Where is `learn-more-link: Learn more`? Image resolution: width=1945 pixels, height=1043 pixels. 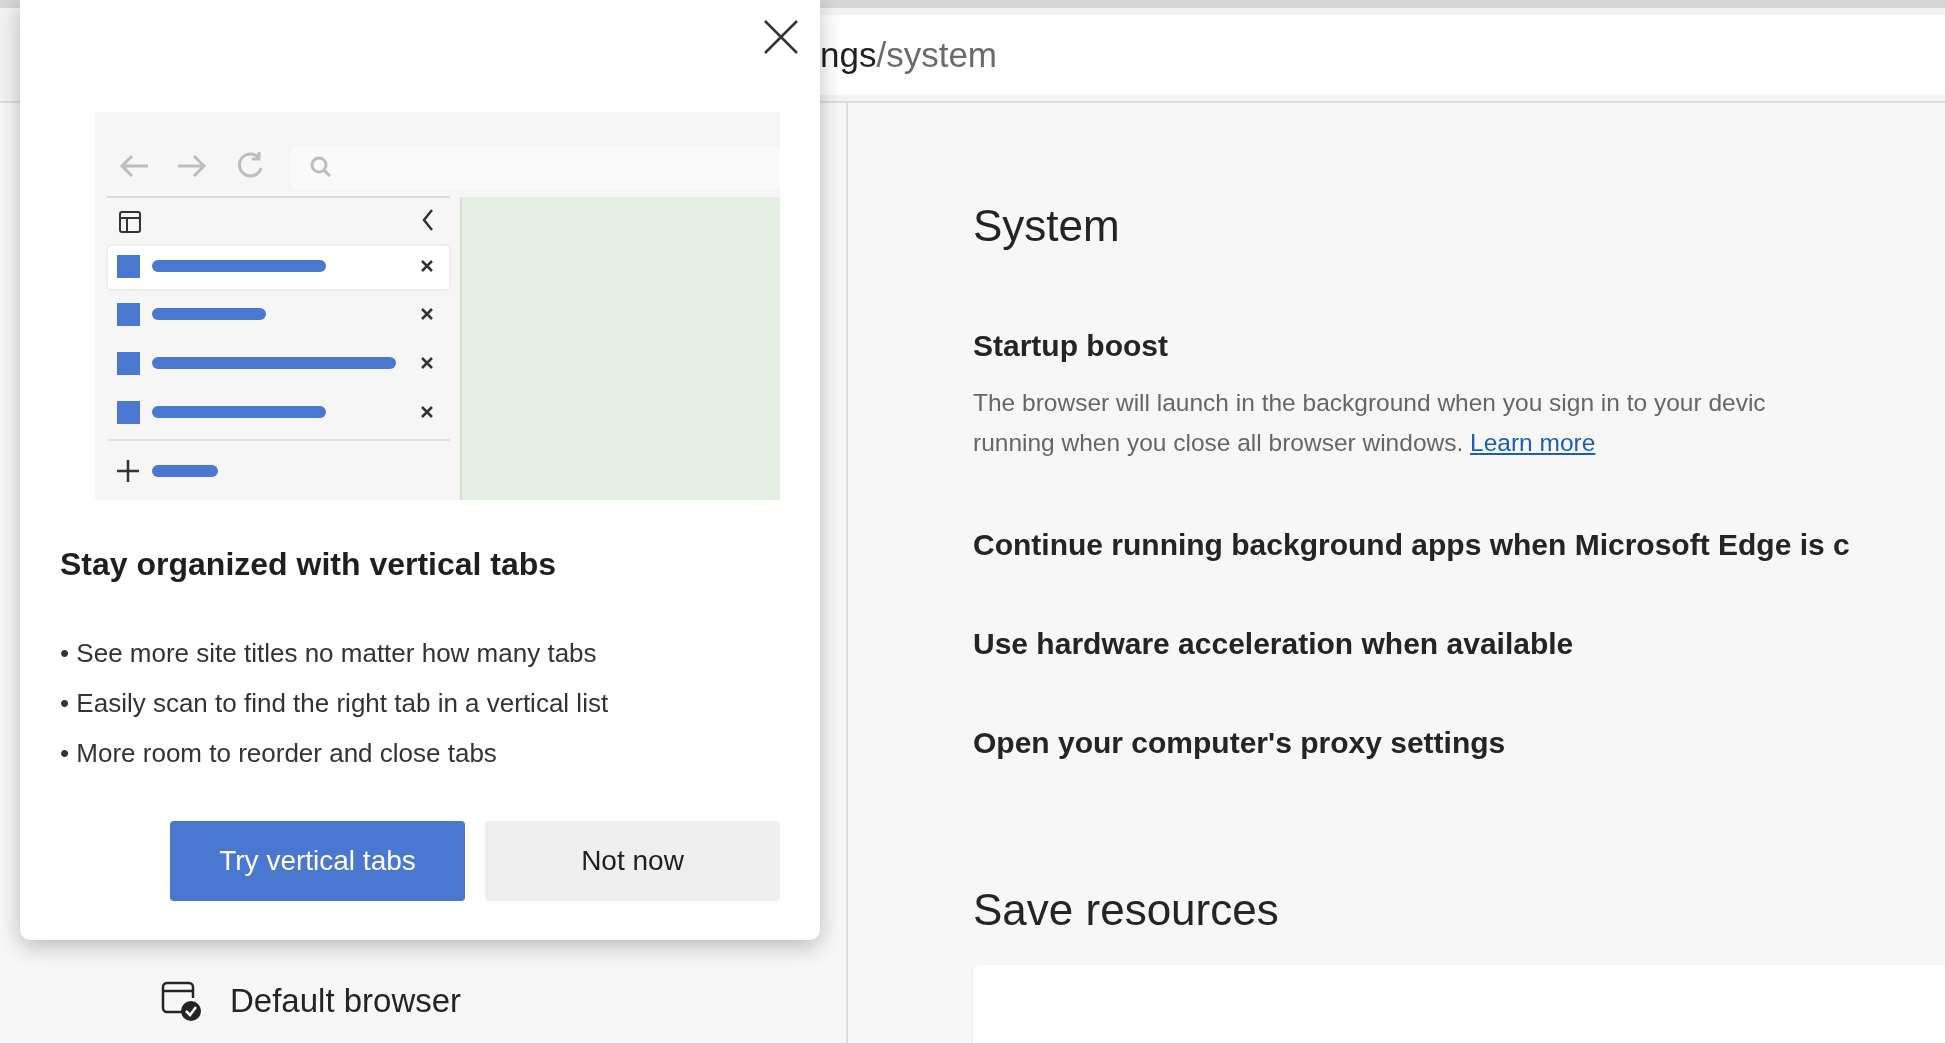
learn-more-link: Learn more is located at coordinates (1533, 442).